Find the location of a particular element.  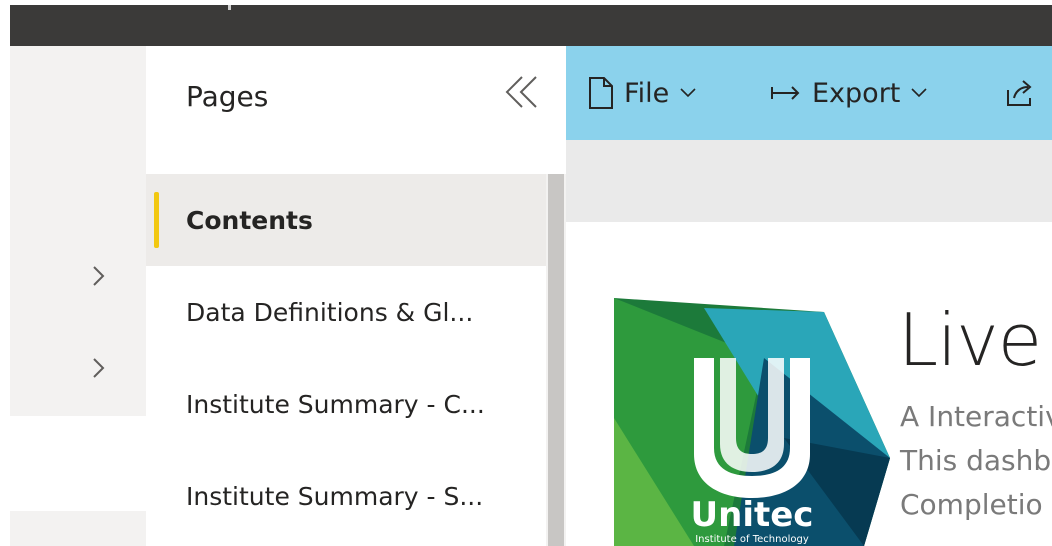

left-nav-bottom-strip is located at coordinates (78, 528).